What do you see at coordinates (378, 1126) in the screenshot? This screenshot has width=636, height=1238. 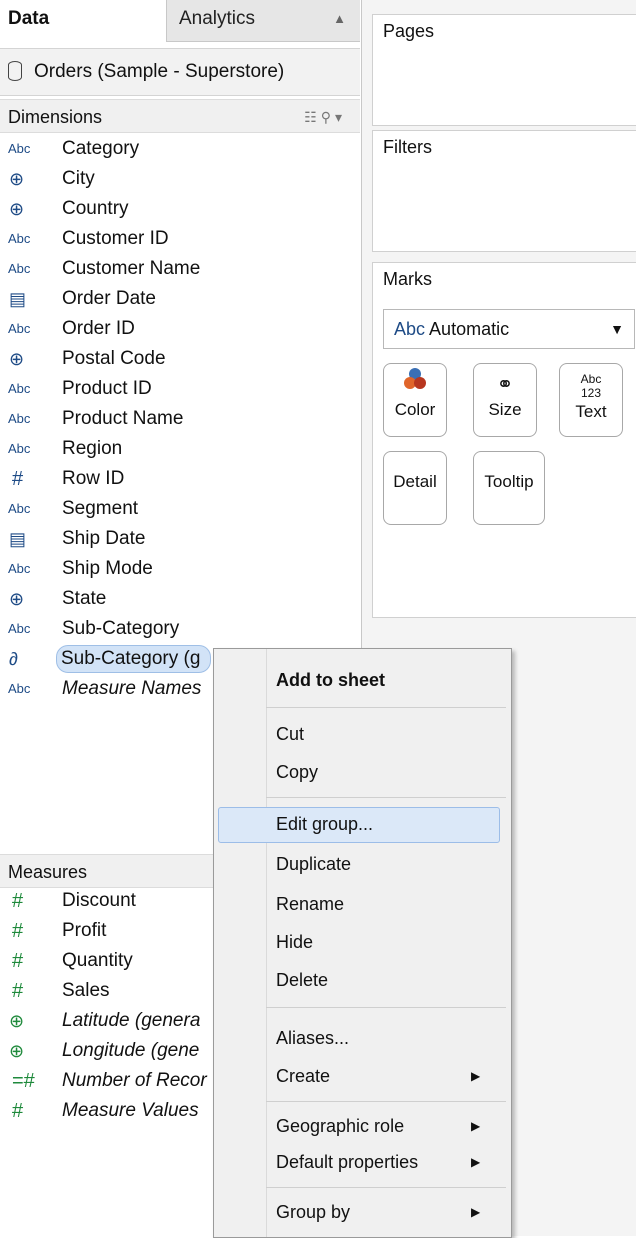 I see `menu-item-geographic-role: Geographic role ▶` at bounding box center [378, 1126].